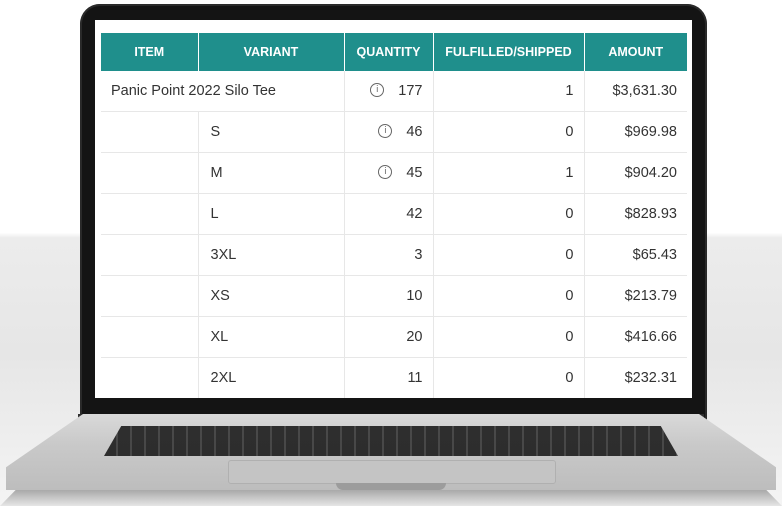  I want to click on variant-fulfilled: 1, so click(509, 173).